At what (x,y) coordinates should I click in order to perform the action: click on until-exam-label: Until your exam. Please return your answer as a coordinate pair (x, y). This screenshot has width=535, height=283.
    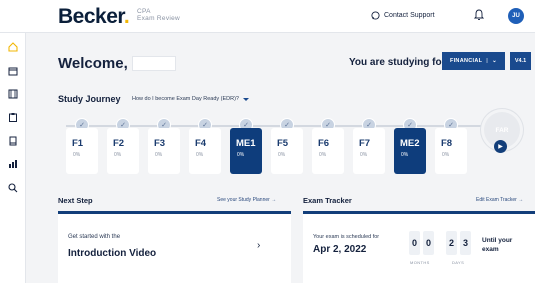
    Looking at the image, I should click on (497, 245).